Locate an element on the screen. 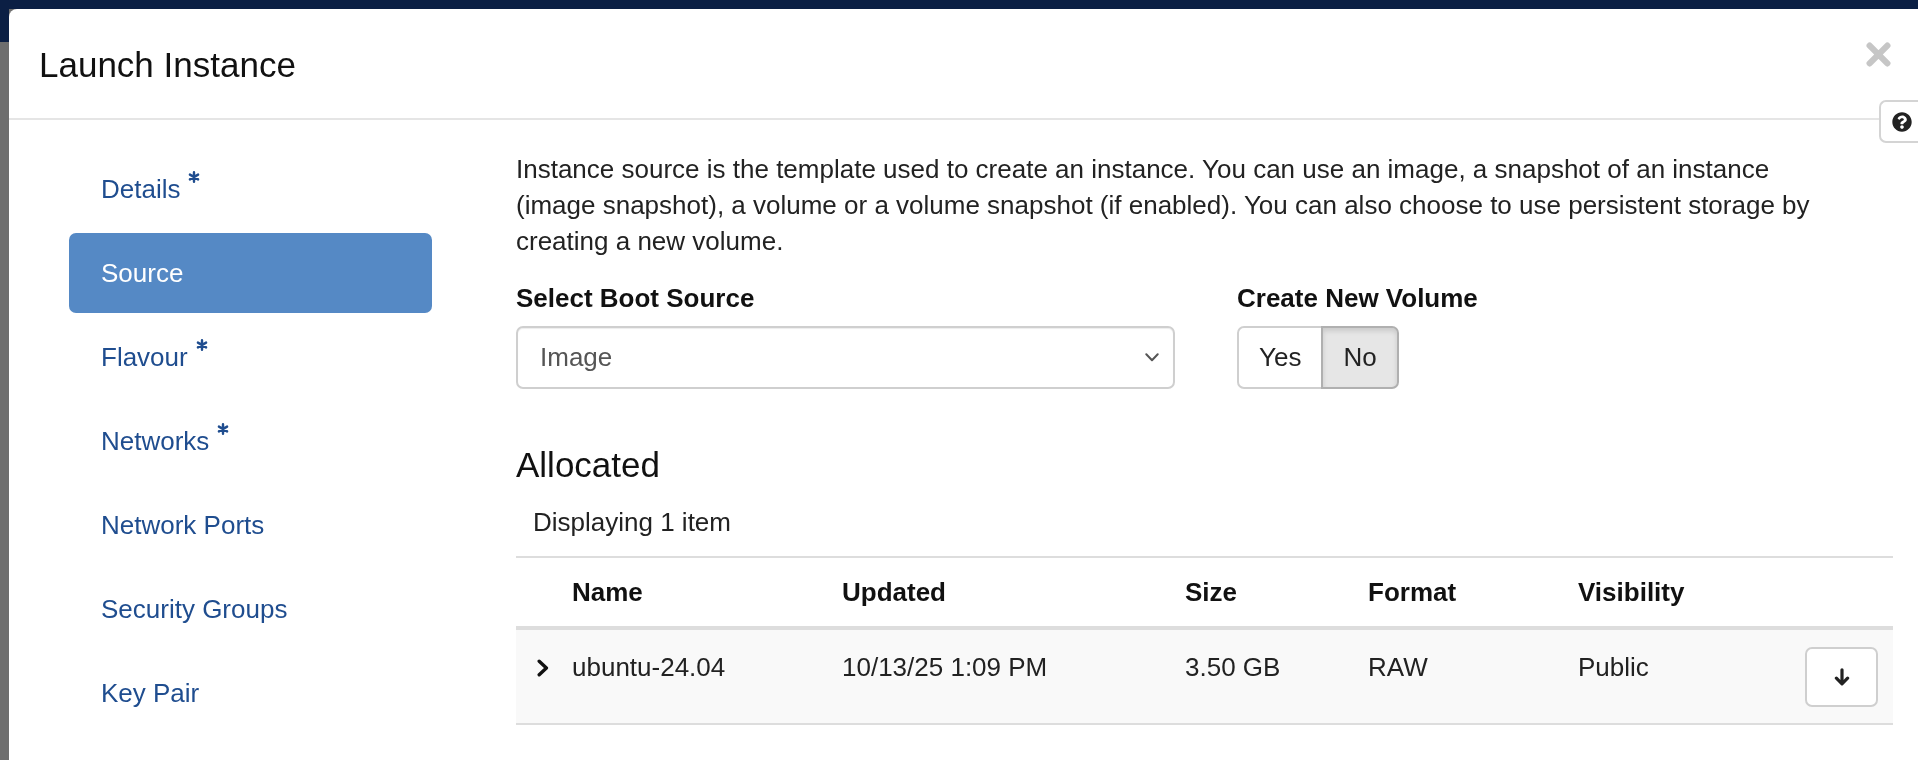 This screenshot has width=1918, height=760. column-header: Updated is located at coordinates (894, 592).